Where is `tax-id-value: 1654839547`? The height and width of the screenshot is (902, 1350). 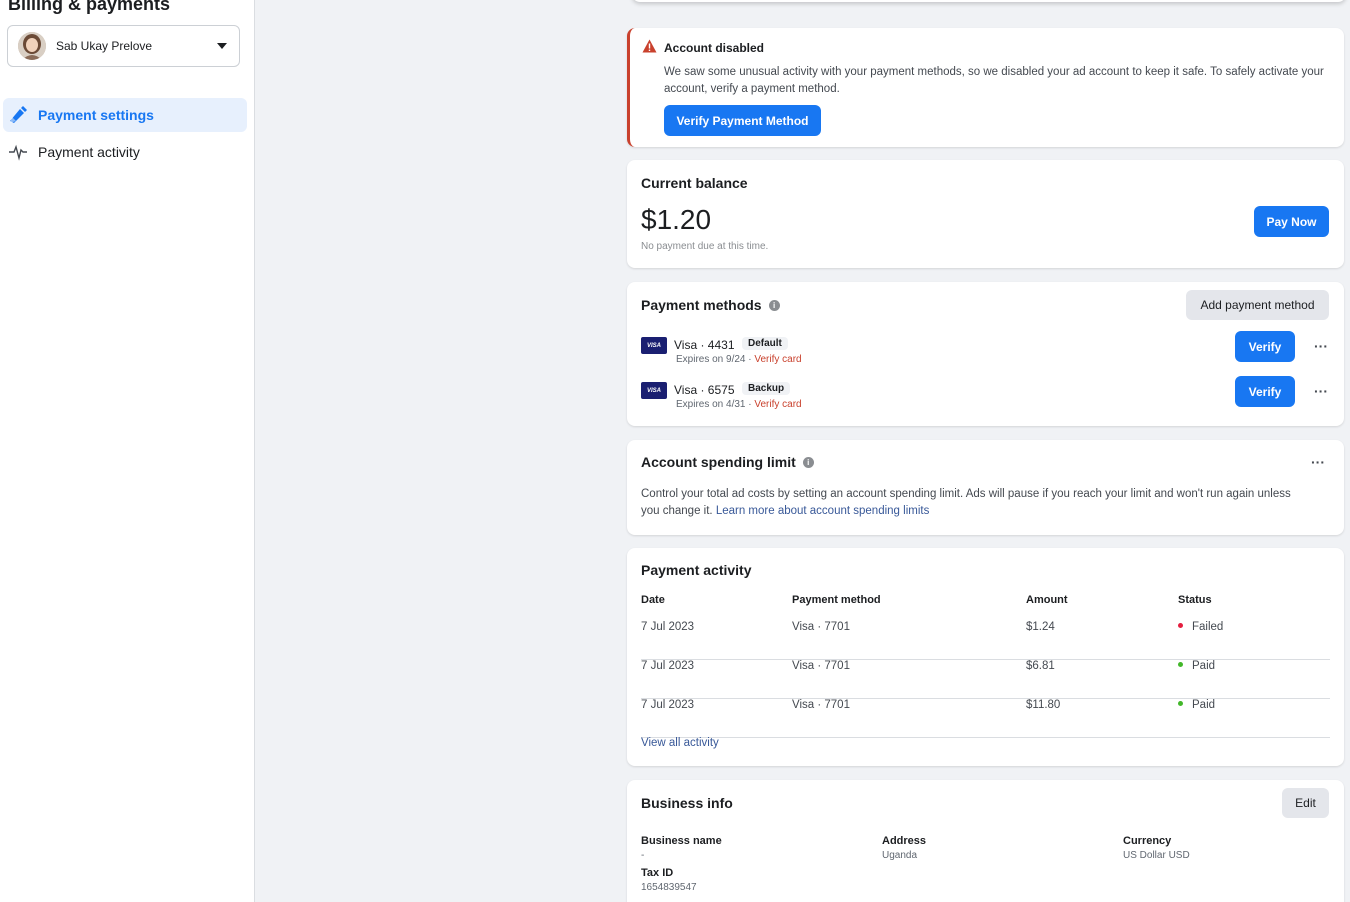 tax-id-value: 1654839547 is located at coordinates (669, 887).